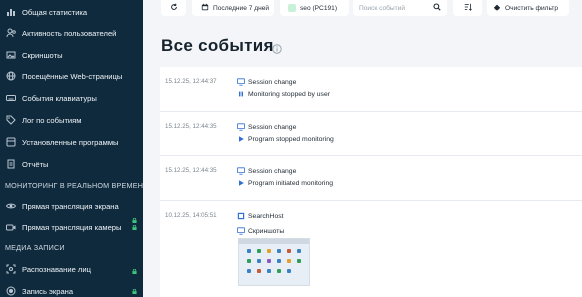  I want to click on sidebar-item-label: Отчёты, so click(35, 164).